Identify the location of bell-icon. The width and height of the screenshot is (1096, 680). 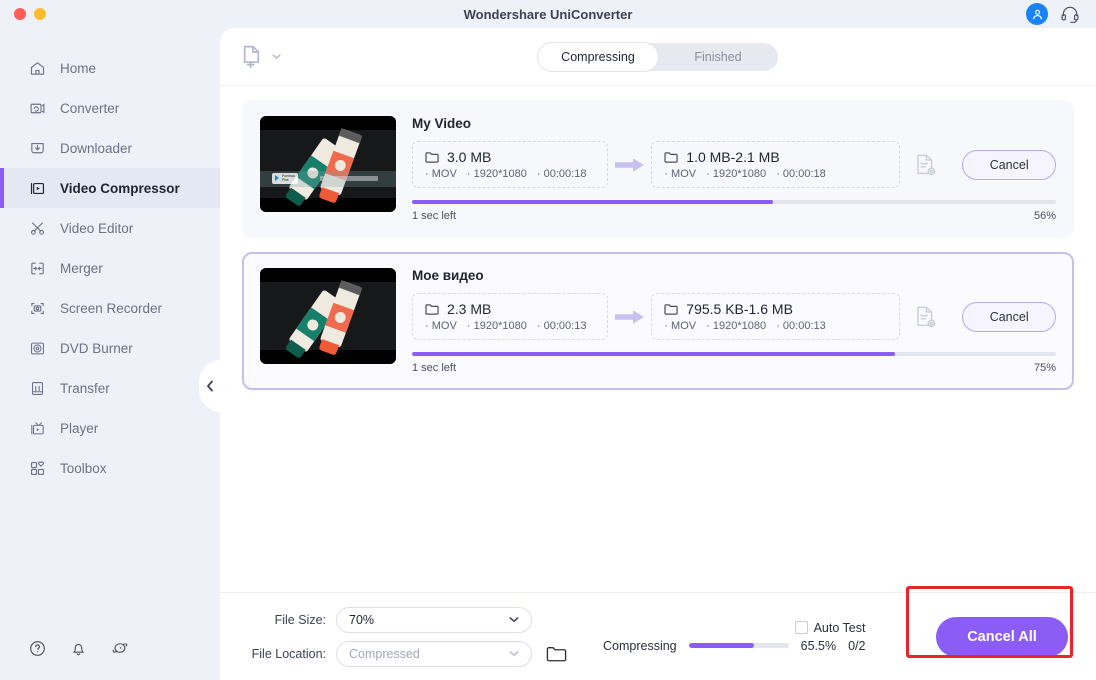
(78, 648).